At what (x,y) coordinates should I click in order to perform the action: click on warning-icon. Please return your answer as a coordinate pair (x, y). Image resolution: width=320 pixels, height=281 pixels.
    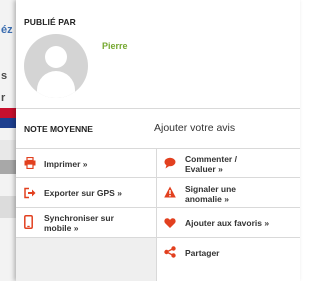
    Looking at the image, I should click on (170, 192).